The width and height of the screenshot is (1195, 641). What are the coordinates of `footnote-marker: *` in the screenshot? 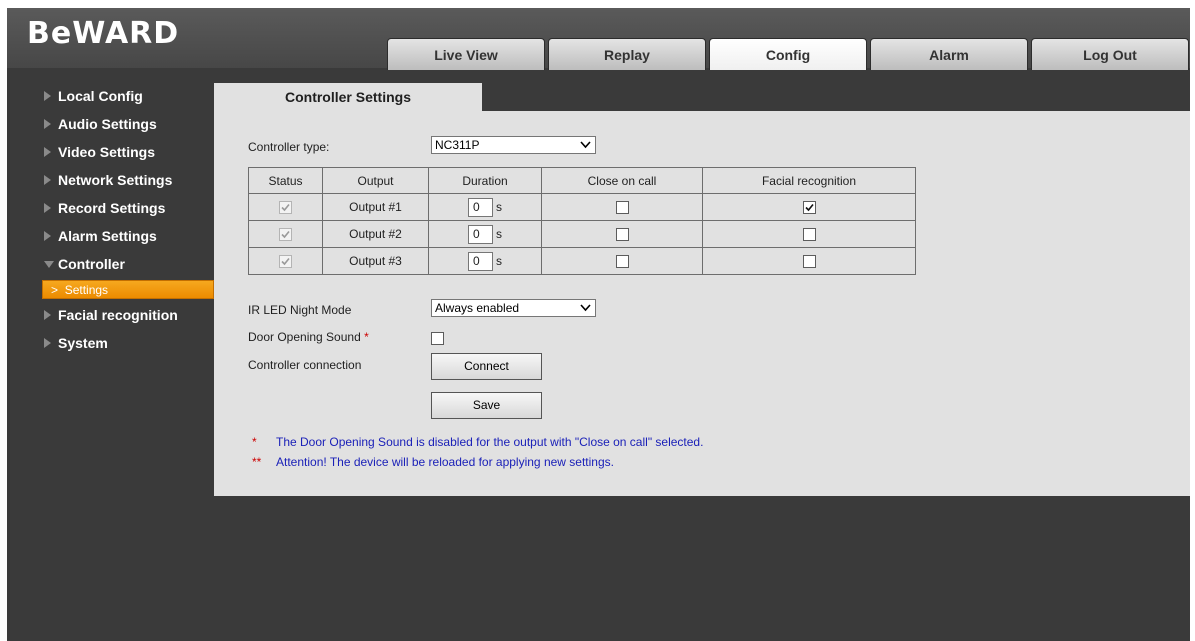 It's located at (254, 442).